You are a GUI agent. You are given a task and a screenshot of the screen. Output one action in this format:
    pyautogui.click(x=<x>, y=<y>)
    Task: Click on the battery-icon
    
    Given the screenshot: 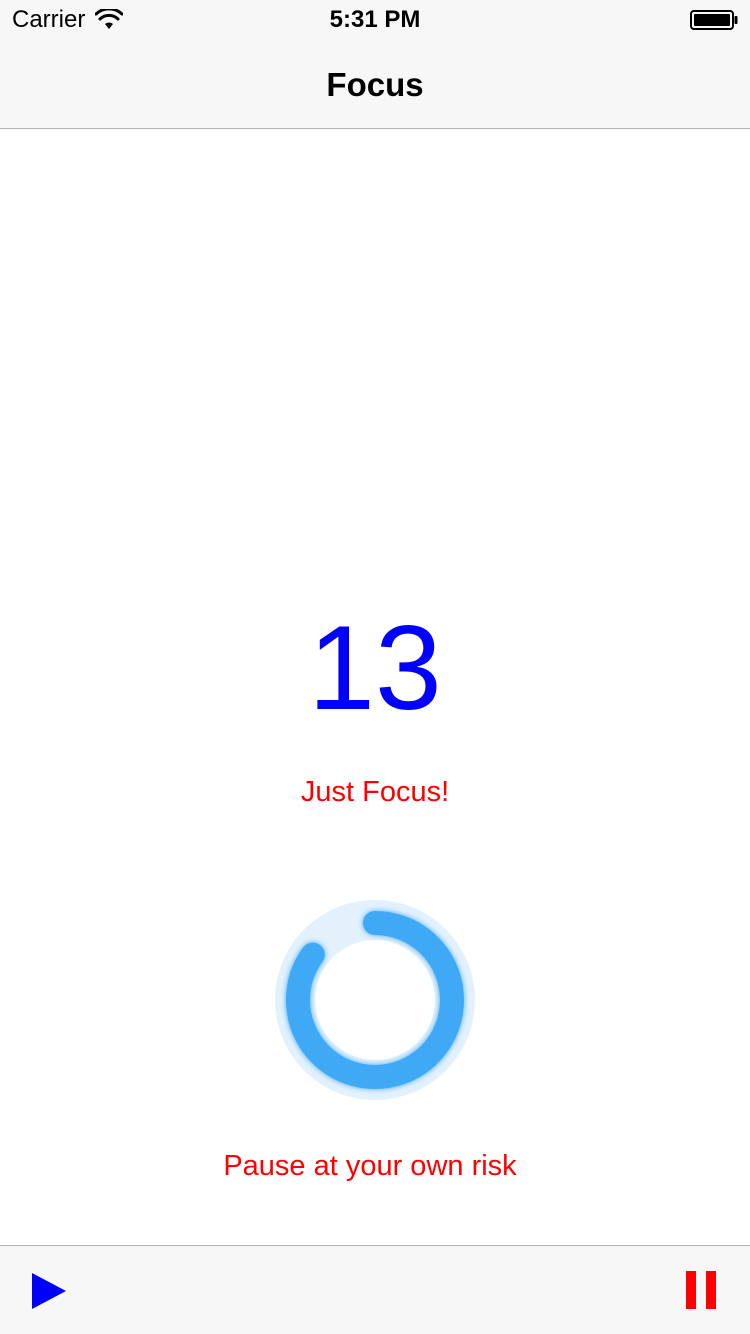 What is the action you would take?
    pyautogui.click(x=714, y=20)
    